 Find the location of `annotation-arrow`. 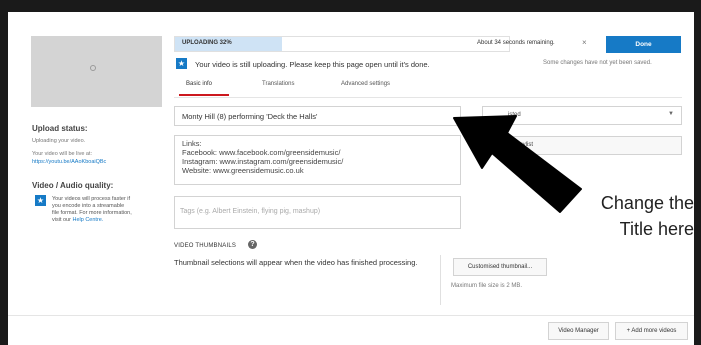

annotation-arrow is located at coordinates (517, 164).